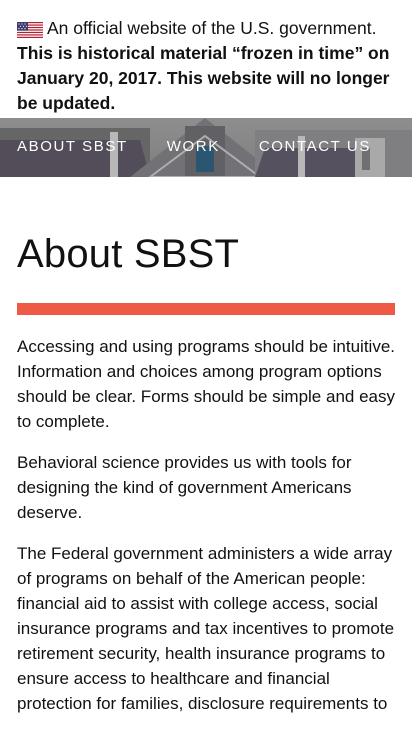 This screenshot has height=732, width=412. What do you see at coordinates (206, 309) in the screenshot?
I see `title-accent-bar` at bounding box center [206, 309].